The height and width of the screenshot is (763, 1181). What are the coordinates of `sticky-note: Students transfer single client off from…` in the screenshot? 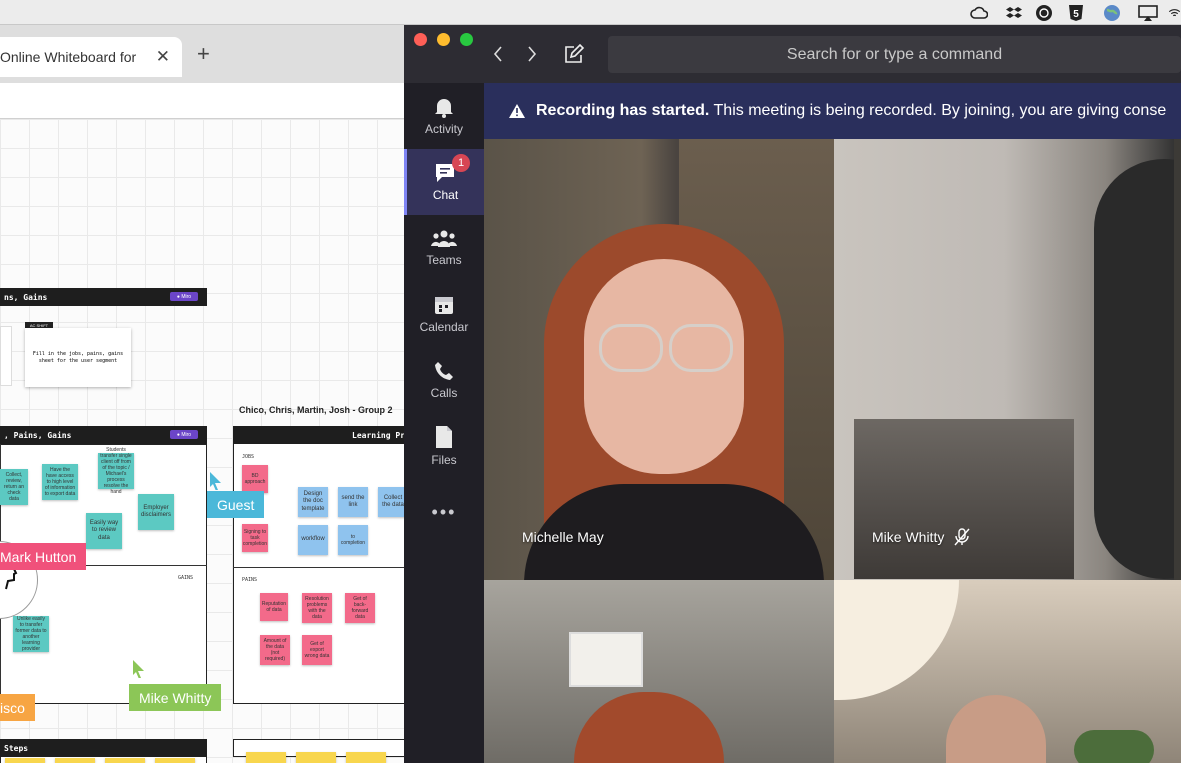 It's located at (116, 471).